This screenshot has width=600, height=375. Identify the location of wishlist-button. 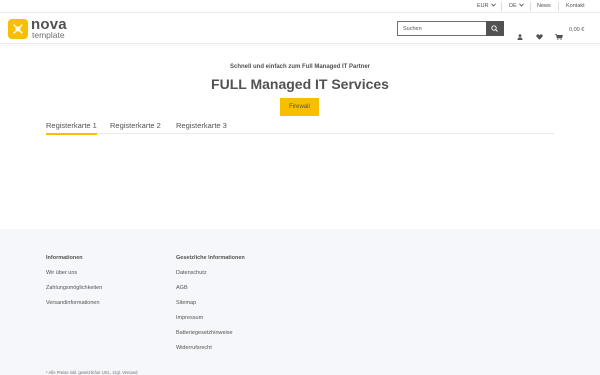
(539, 36).